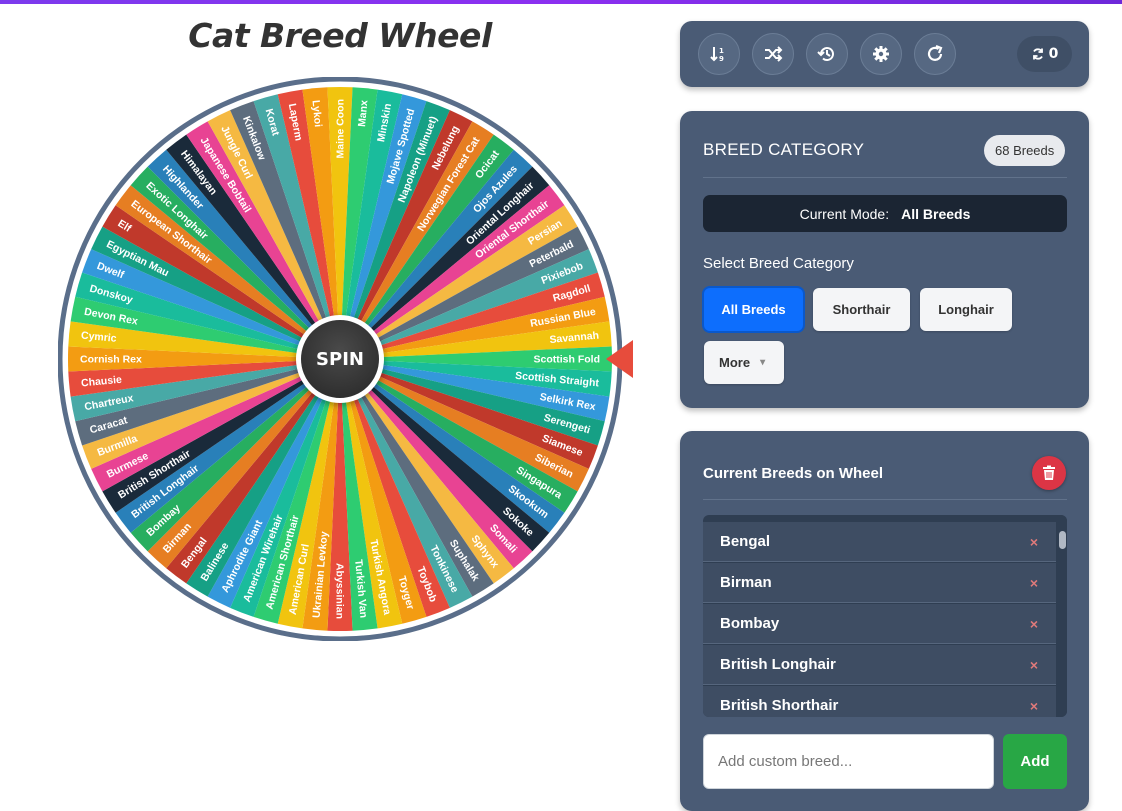  What do you see at coordinates (1037, 54) in the screenshot?
I see `sync-icon` at bounding box center [1037, 54].